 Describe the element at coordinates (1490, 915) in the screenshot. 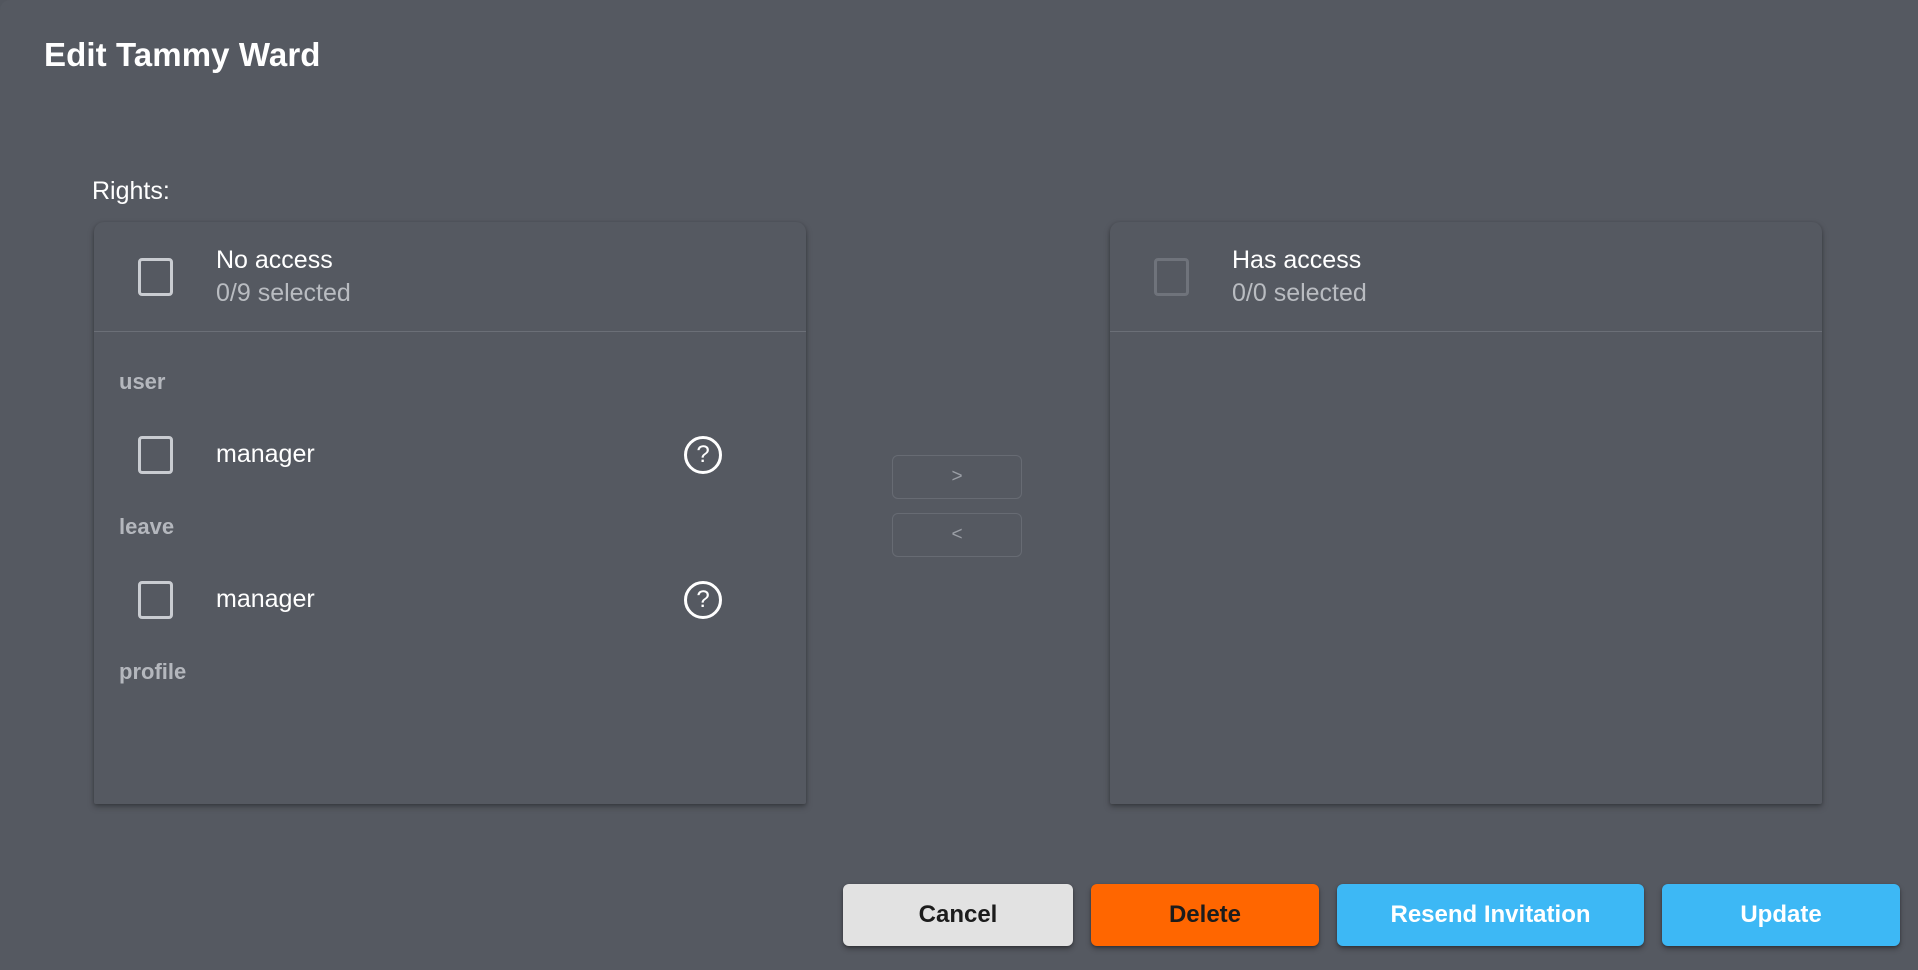

I see `resend-invitation-button: Resend Invitation` at that location.